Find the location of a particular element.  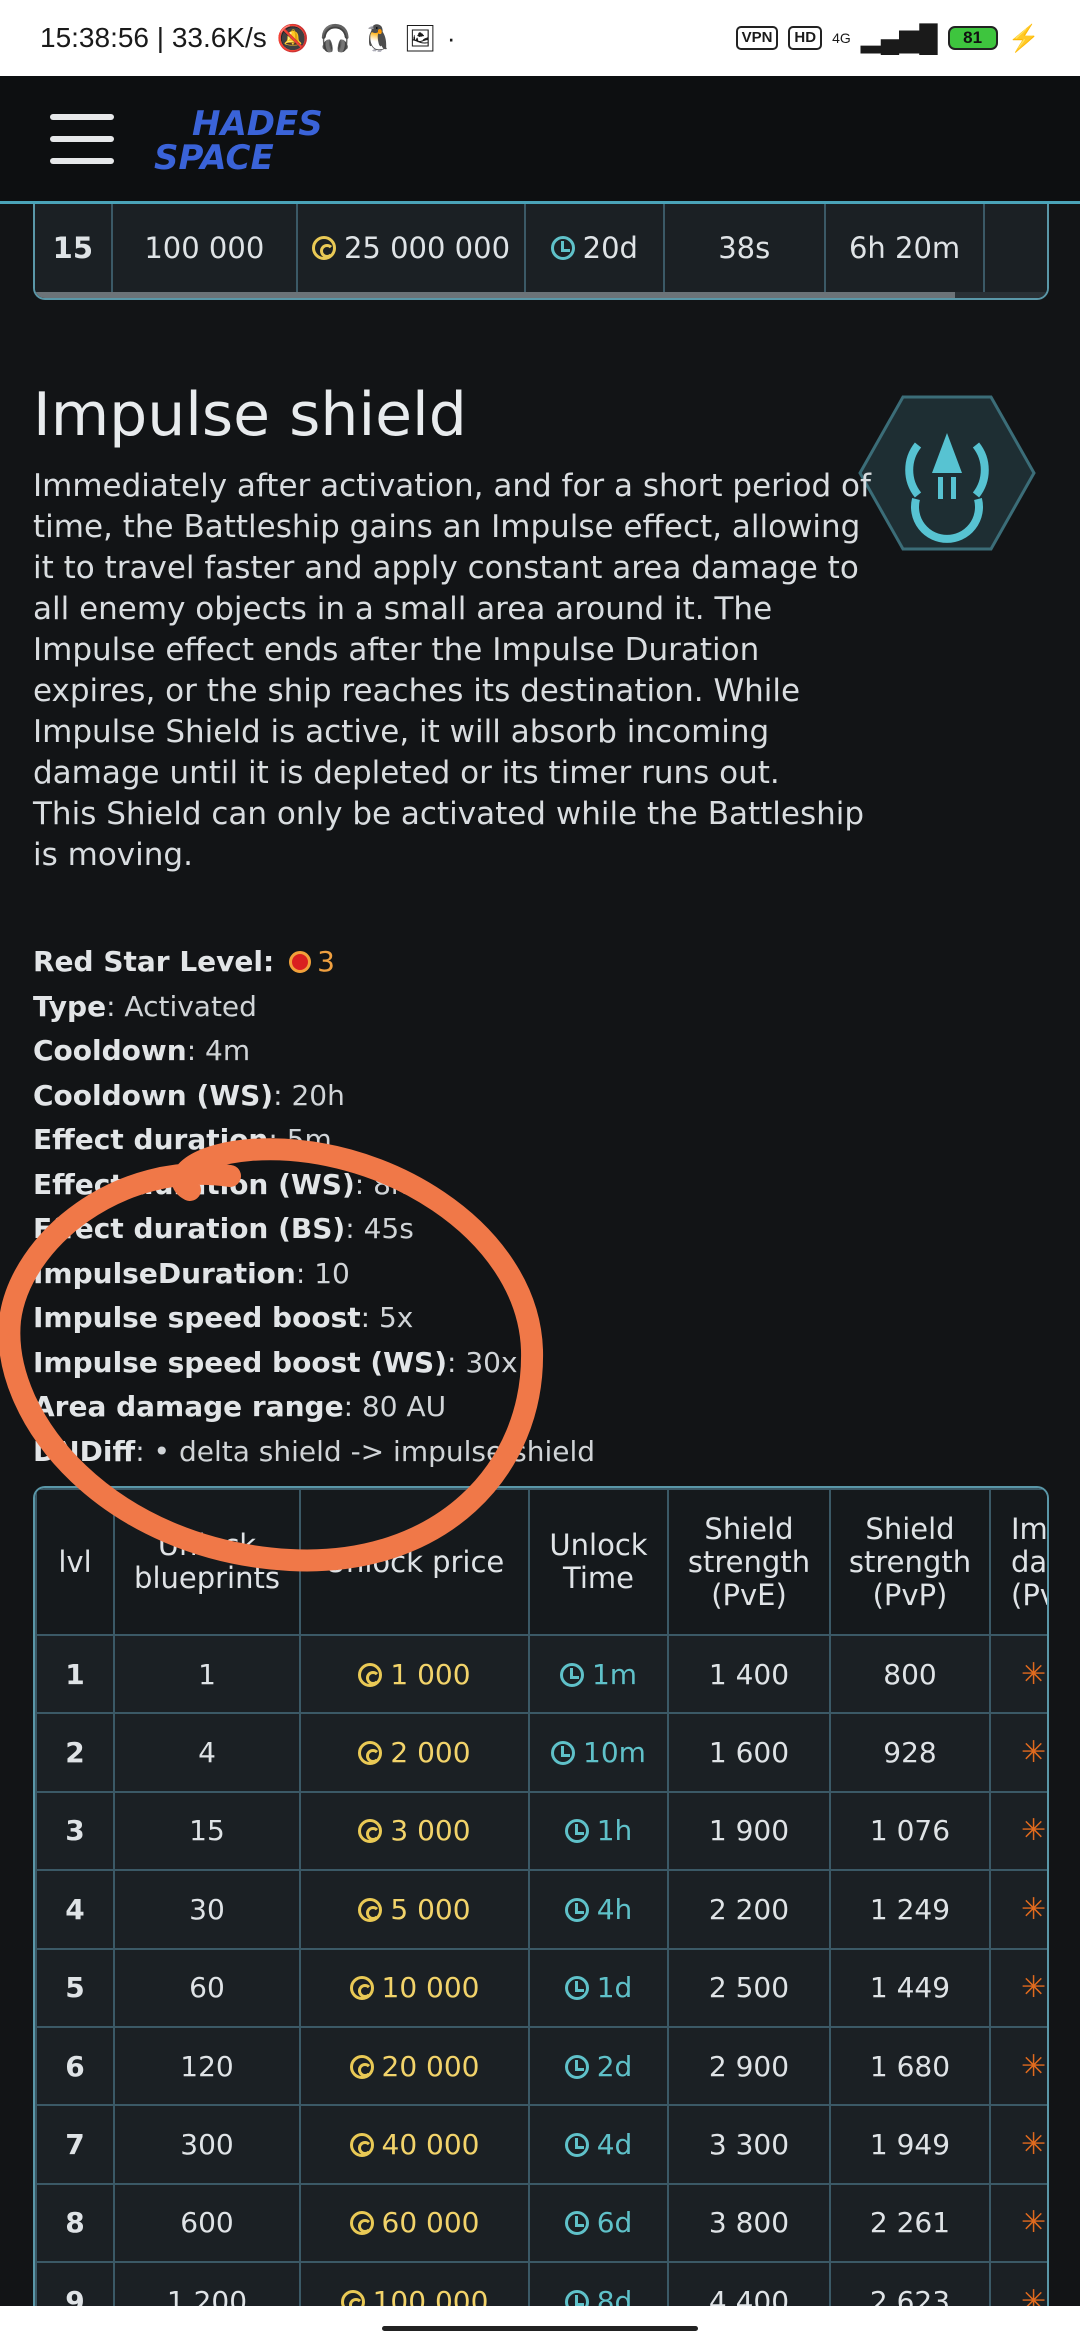

network-type: 4G is located at coordinates (841, 38).